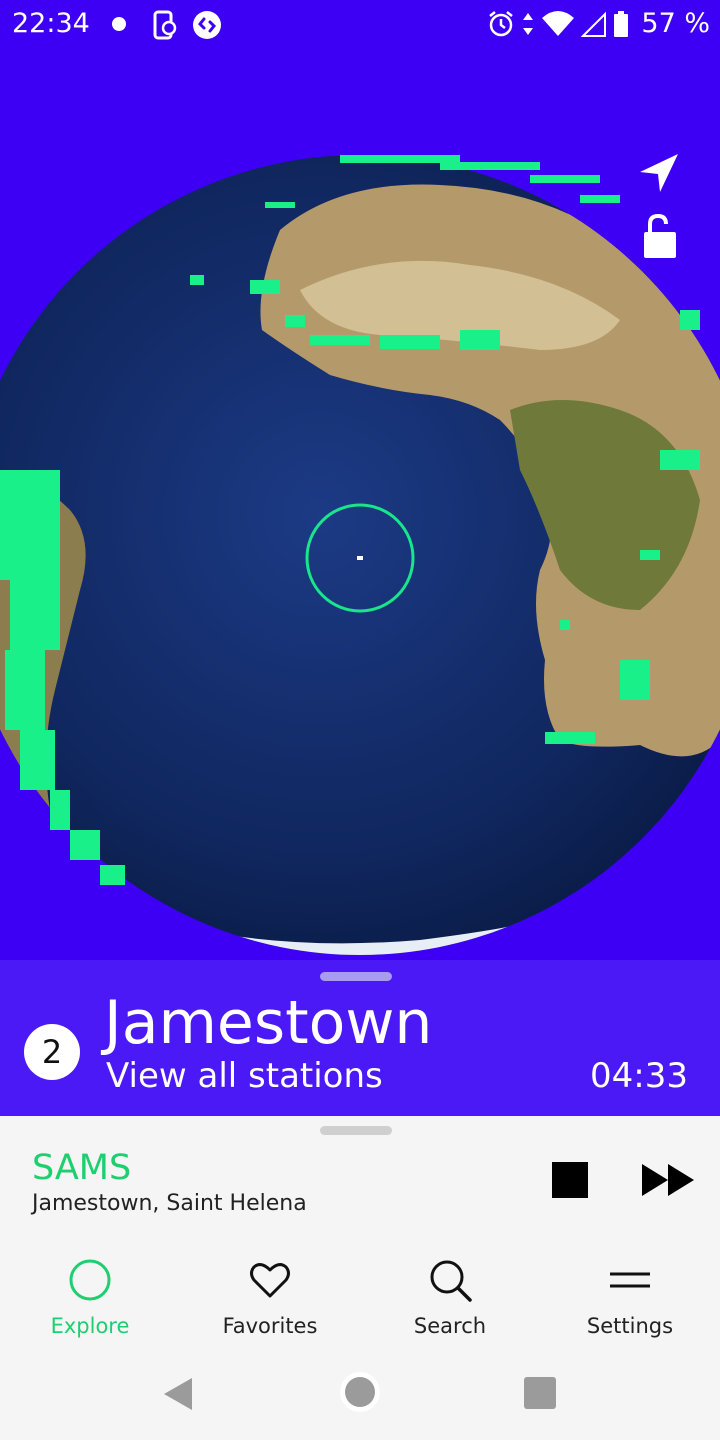 This screenshot has height=1440, width=720. What do you see at coordinates (90, 1326) in the screenshot?
I see `nav-explore-label: Explore` at bounding box center [90, 1326].